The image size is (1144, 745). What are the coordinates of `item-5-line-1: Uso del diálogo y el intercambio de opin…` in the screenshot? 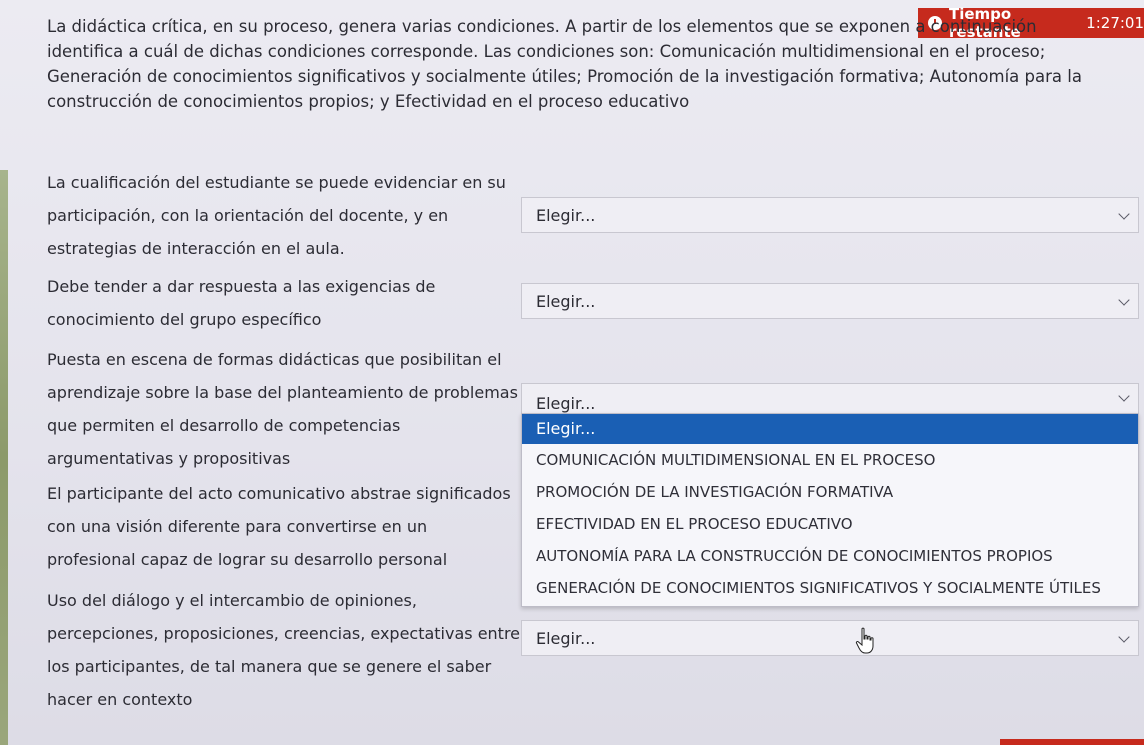 It's located at (232, 600).